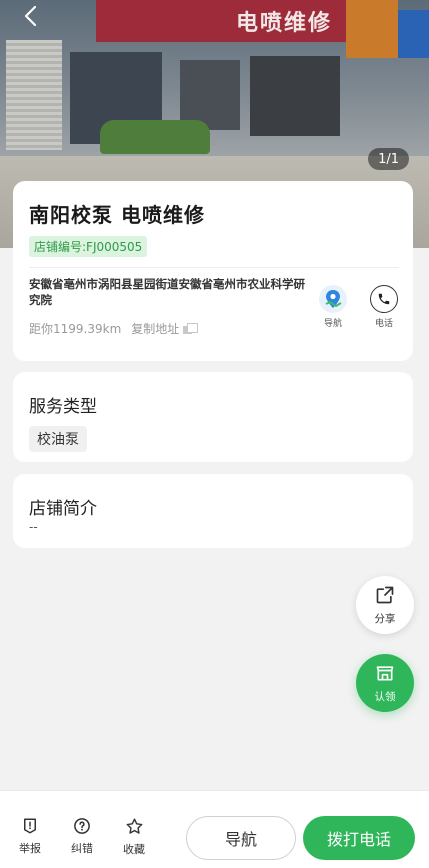 This screenshot has height=868, width=429. I want to click on map-pin-icon, so click(333, 299).